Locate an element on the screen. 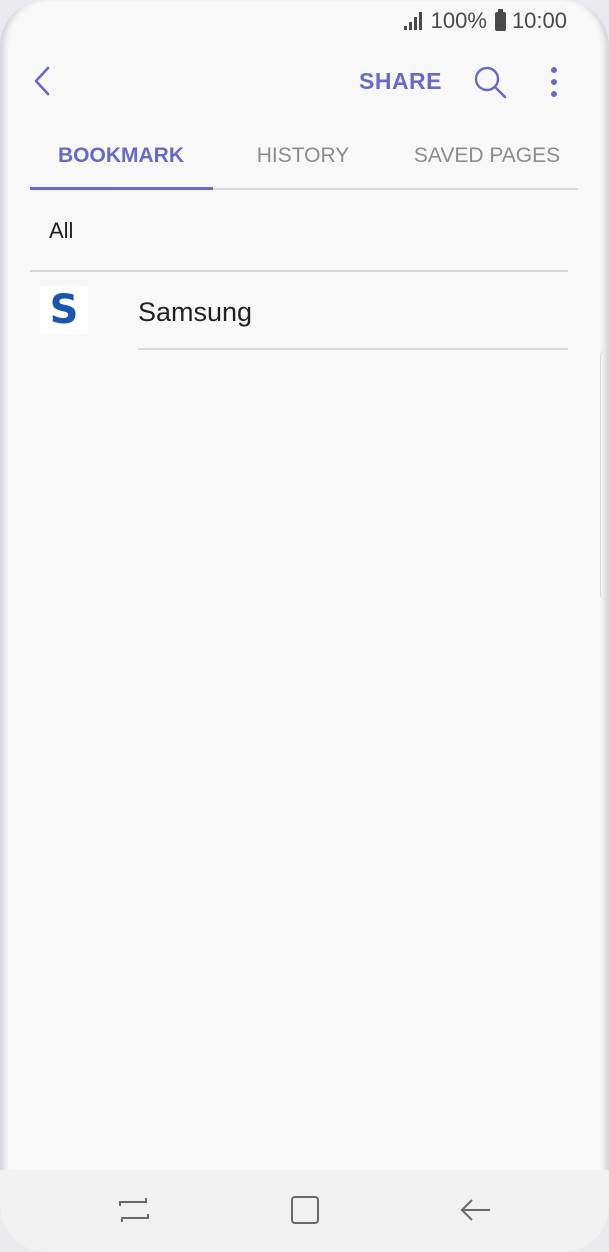  battery-icon is located at coordinates (500, 19).